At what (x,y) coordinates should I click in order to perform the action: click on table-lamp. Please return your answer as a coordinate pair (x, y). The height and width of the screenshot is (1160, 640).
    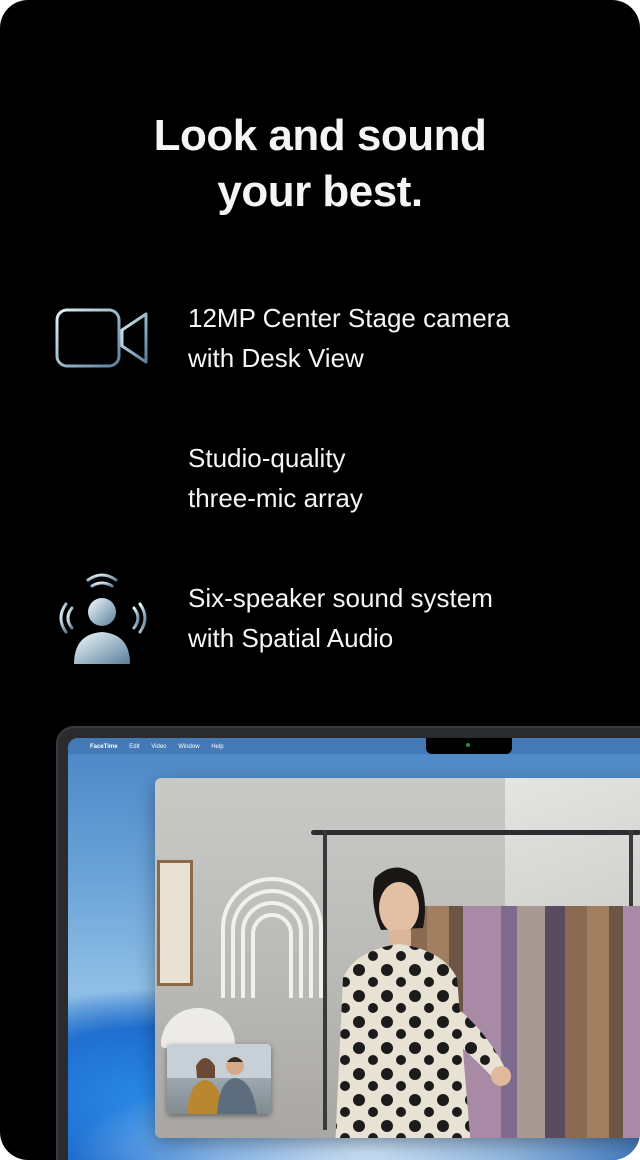
    Looking at the image, I should click on (198, 1028).